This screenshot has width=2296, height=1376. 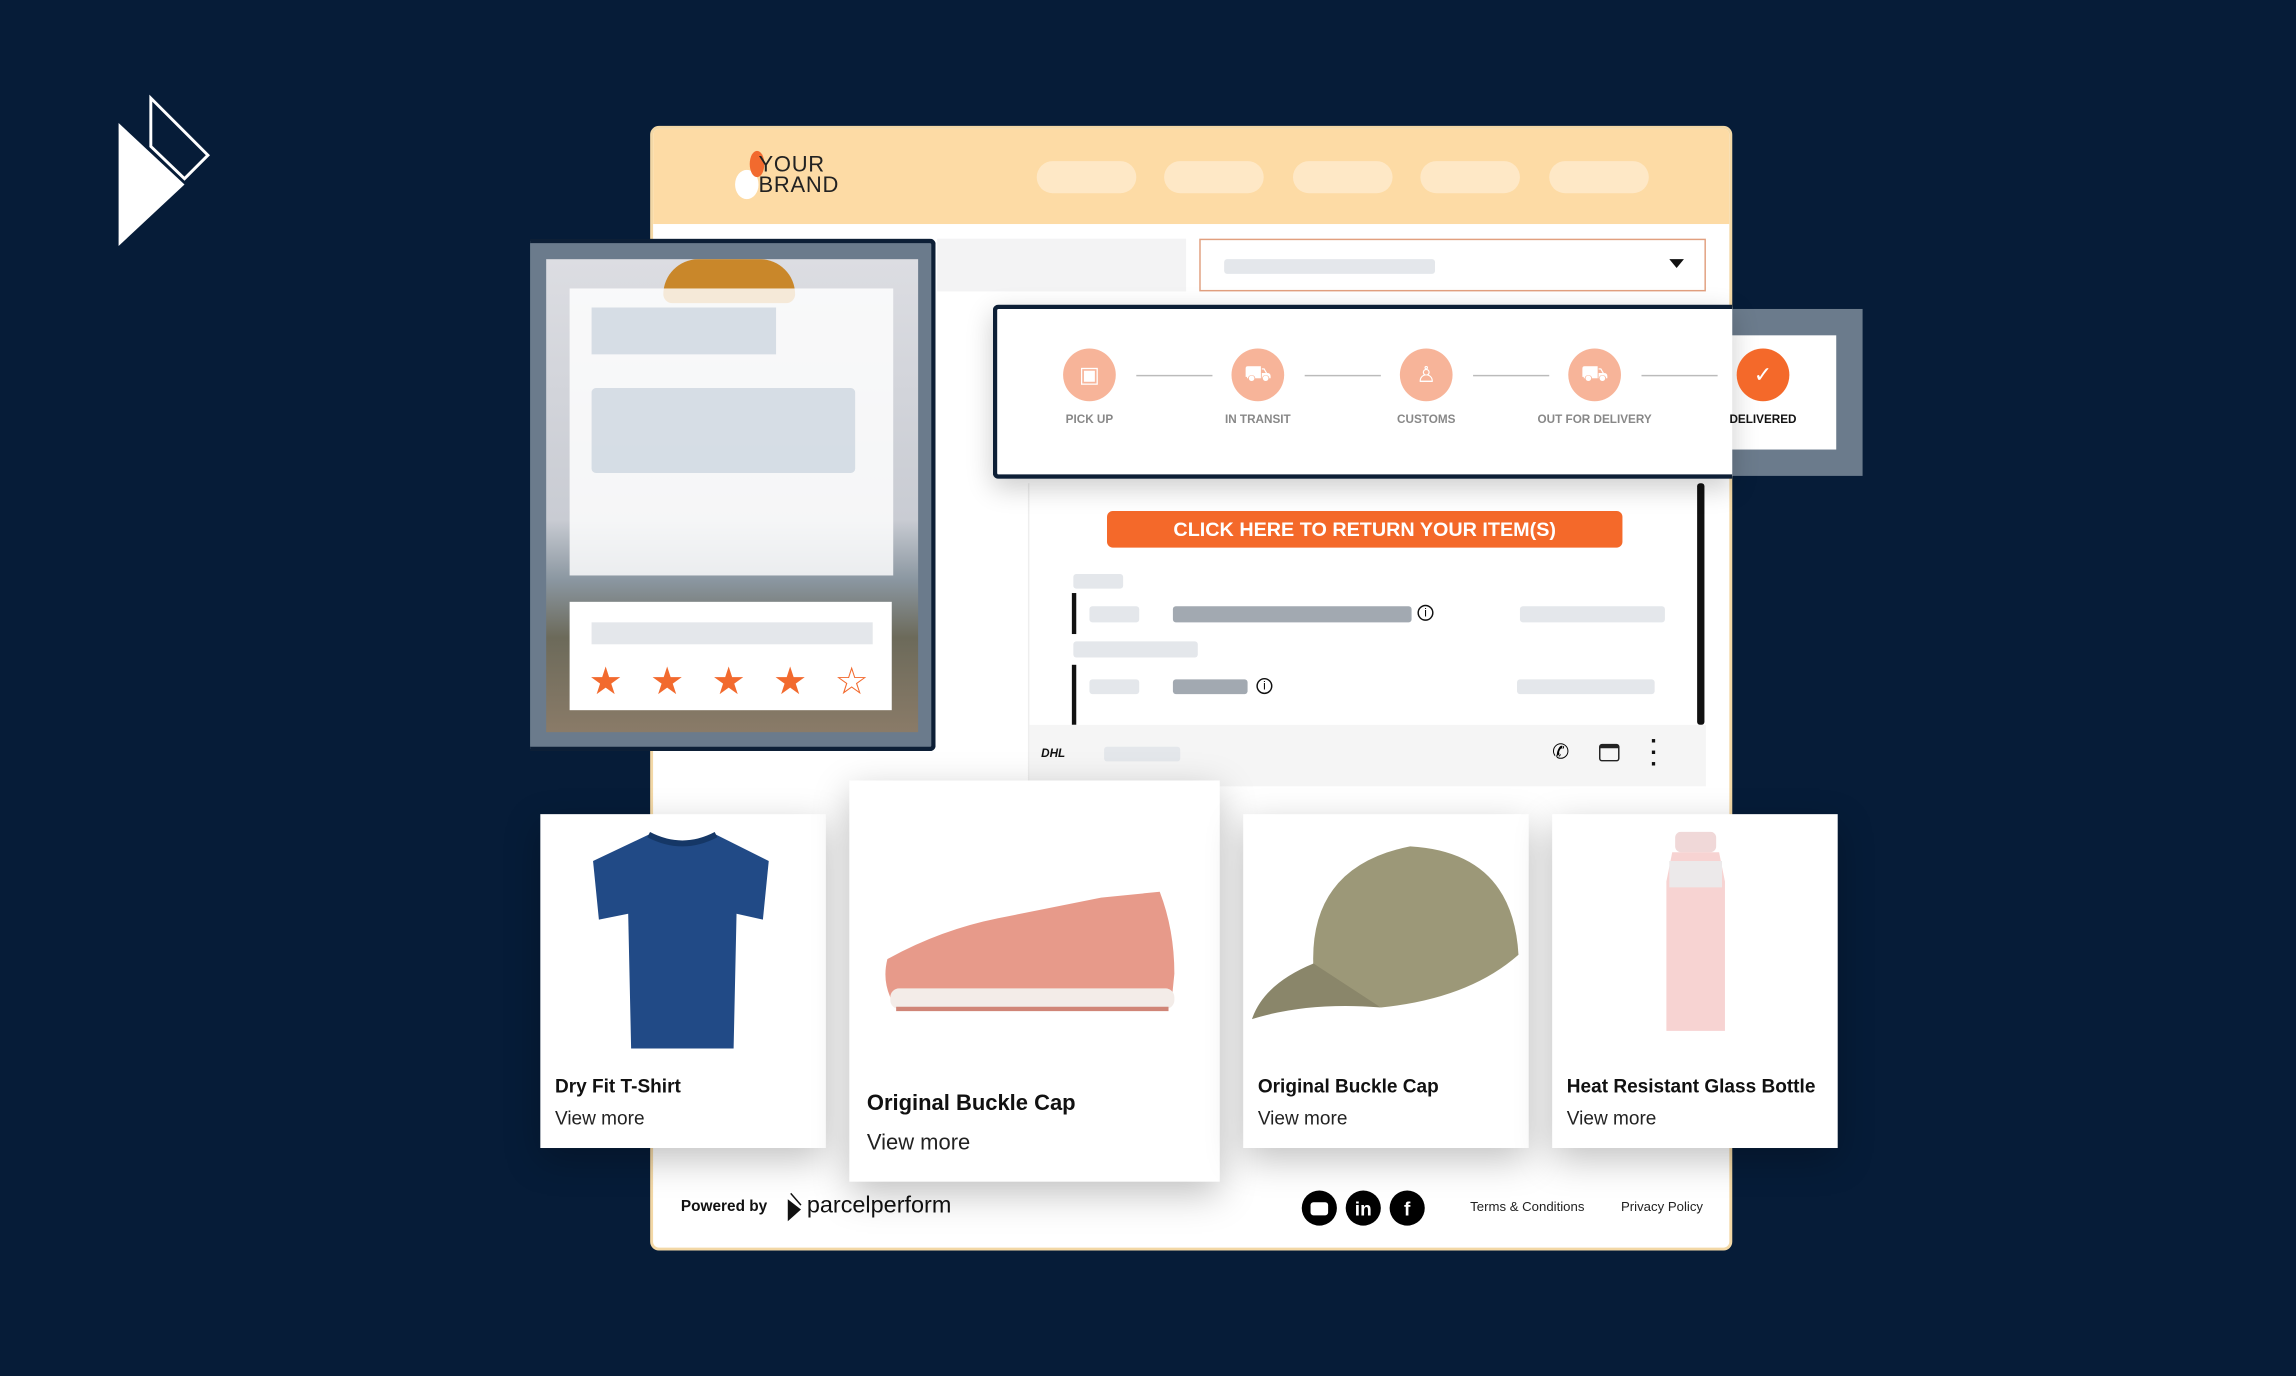 I want to click on tshirt-image, so click(x=681, y=940).